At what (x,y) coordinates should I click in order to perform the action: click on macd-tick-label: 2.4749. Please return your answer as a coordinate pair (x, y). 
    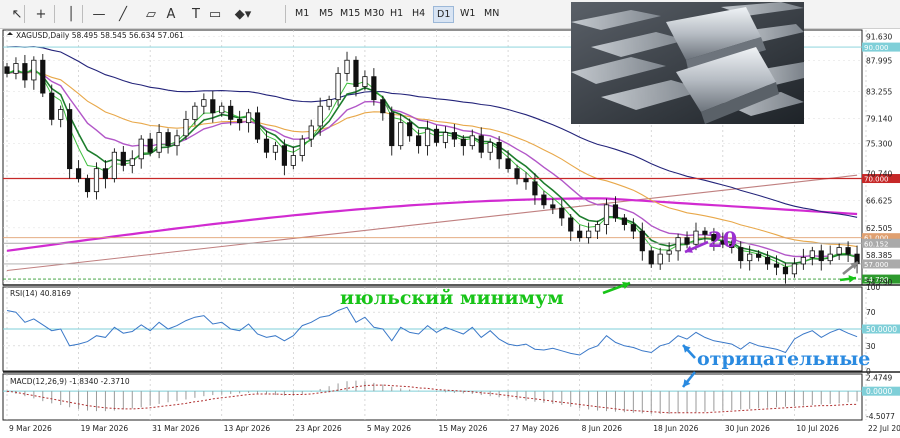
    Looking at the image, I should click on (879, 377).